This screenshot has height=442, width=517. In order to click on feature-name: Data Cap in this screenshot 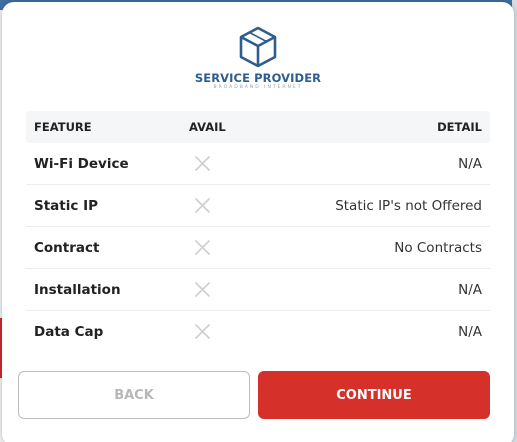, I will do `click(69, 331)`.